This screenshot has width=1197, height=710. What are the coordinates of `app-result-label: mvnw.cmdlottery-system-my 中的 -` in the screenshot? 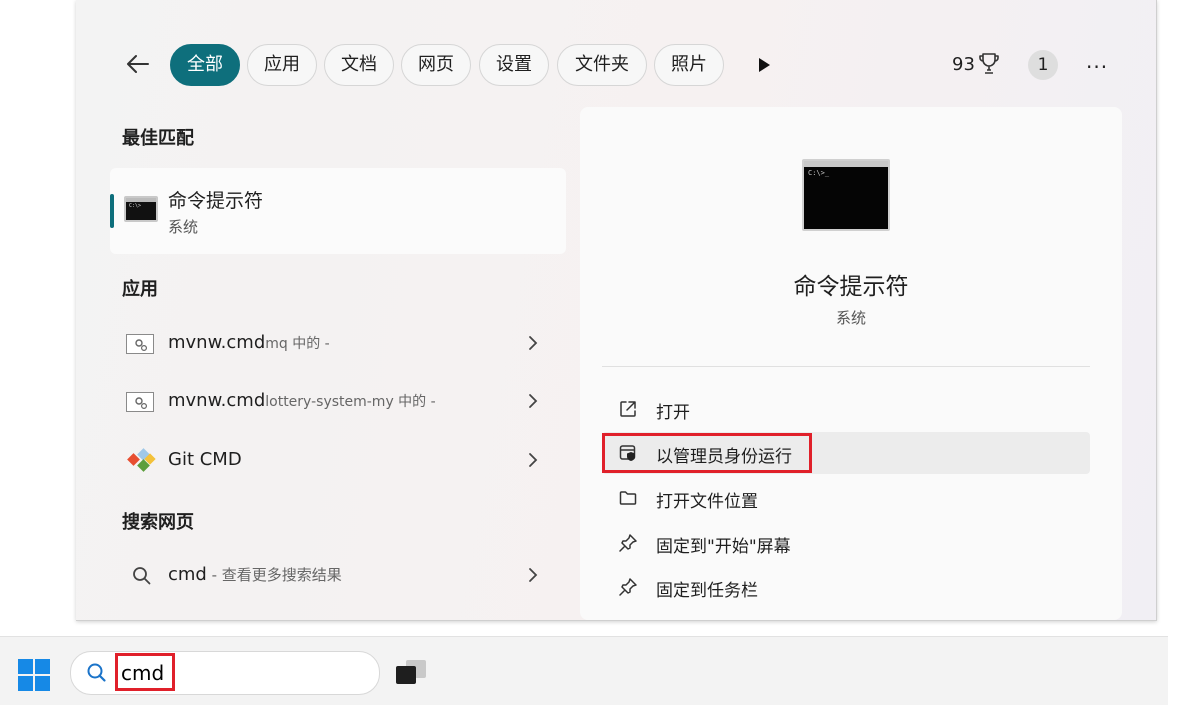 It's located at (302, 400).